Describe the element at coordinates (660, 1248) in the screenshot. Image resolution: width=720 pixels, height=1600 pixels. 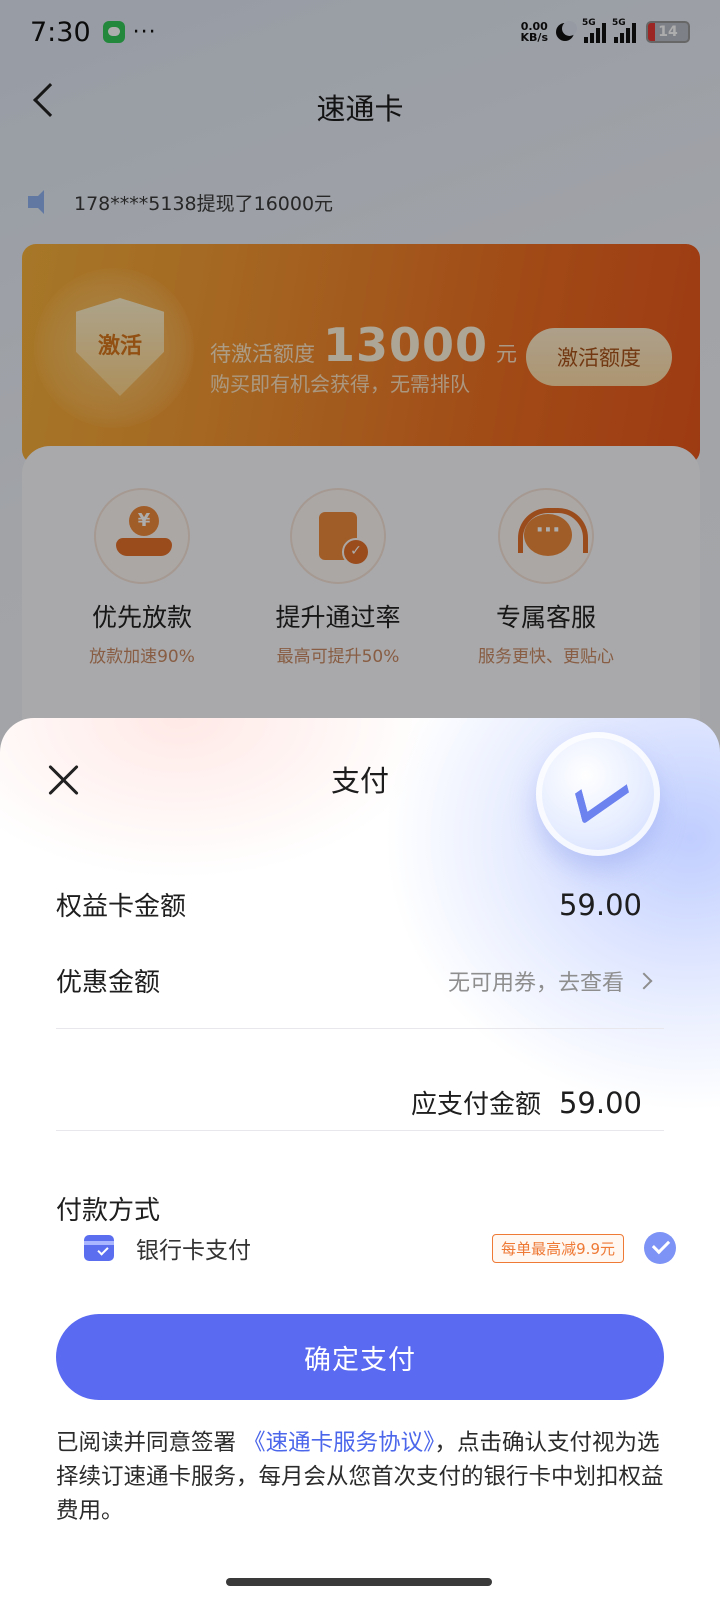
I see `checked-radio-icon` at that location.